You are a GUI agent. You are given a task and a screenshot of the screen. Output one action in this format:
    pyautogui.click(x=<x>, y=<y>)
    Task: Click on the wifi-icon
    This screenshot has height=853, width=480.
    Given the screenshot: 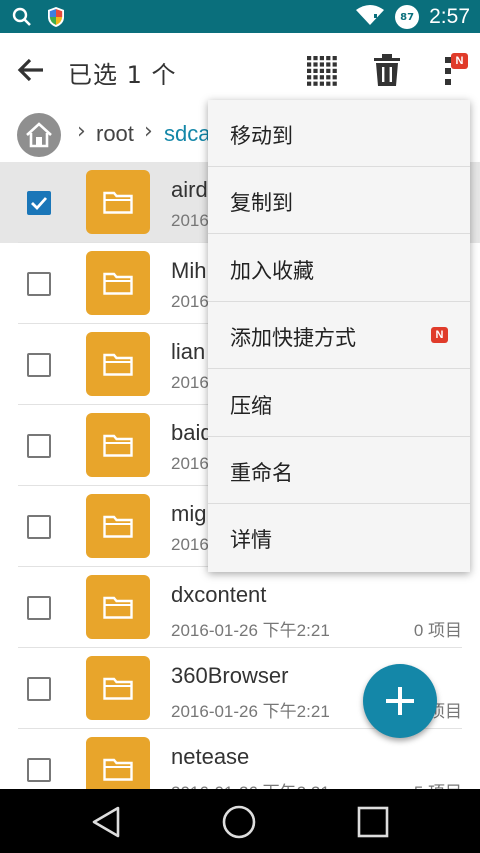 What is the action you would take?
    pyautogui.click(x=370, y=17)
    